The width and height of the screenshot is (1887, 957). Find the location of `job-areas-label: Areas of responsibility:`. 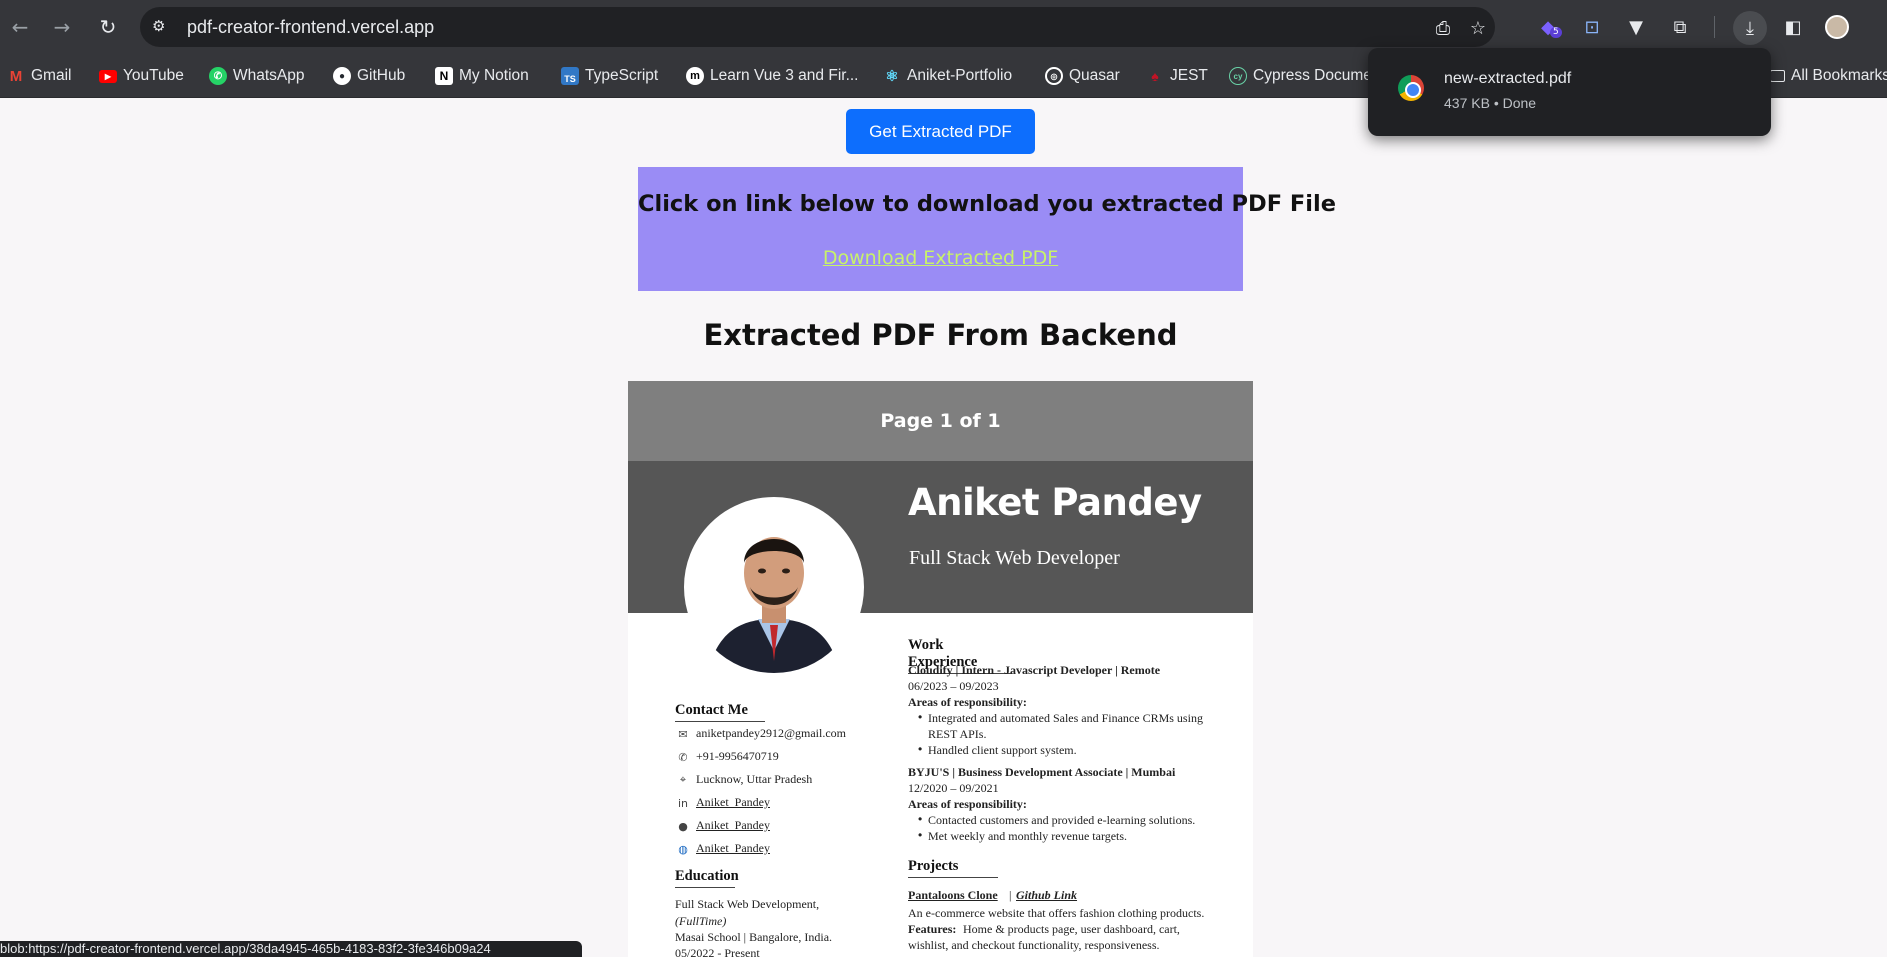

job-areas-label: Areas of responsibility: is located at coordinates (967, 702).